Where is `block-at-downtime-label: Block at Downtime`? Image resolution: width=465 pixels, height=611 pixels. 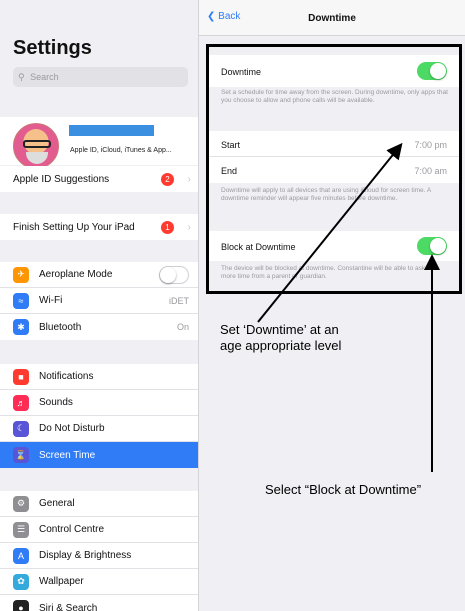
block-at-downtime-label: Block at Downtime is located at coordinates (258, 247).